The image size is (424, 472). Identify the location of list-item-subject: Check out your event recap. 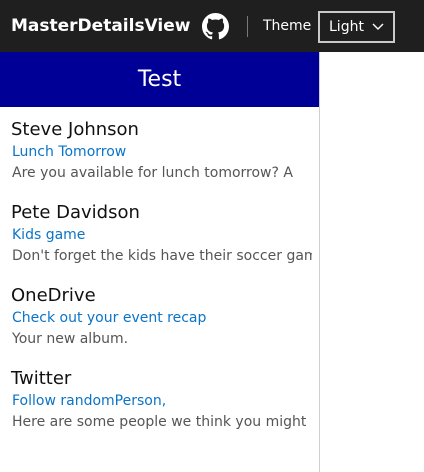
(109, 318).